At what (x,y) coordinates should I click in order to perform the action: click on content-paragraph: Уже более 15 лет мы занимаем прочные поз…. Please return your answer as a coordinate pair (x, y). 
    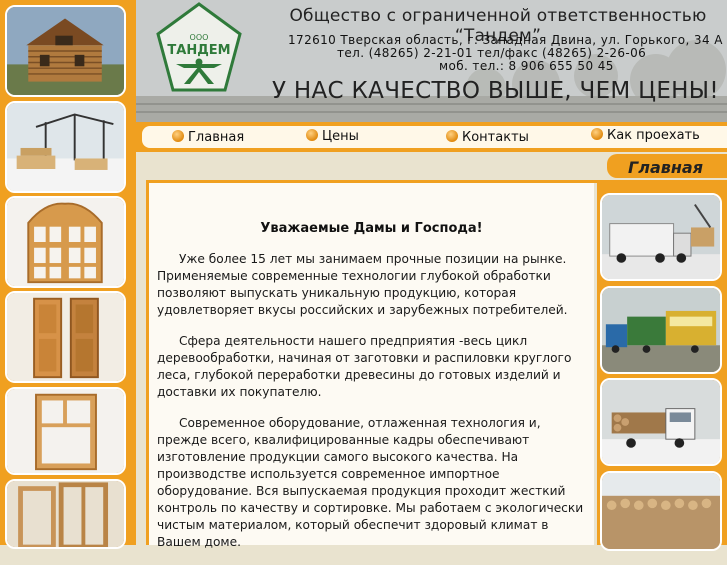
    Looking at the image, I should click on (362, 284).